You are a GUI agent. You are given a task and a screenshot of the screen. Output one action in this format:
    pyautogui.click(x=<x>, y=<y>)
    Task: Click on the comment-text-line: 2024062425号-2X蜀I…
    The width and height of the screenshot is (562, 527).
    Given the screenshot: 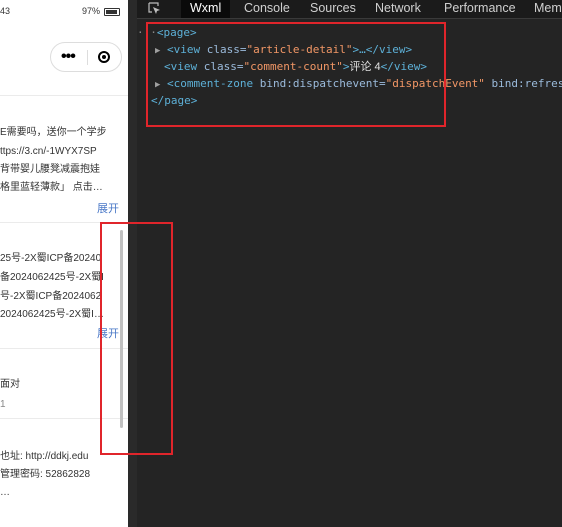 What is the action you would take?
    pyautogui.click(x=52, y=314)
    